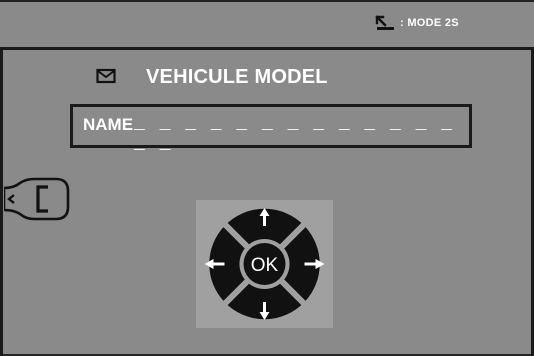 The height and width of the screenshot is (356, 534). What do you see at coordinates (384, 22) in the screenshot?
I see `back-arrow-icon` at bounding box center [384, 22].